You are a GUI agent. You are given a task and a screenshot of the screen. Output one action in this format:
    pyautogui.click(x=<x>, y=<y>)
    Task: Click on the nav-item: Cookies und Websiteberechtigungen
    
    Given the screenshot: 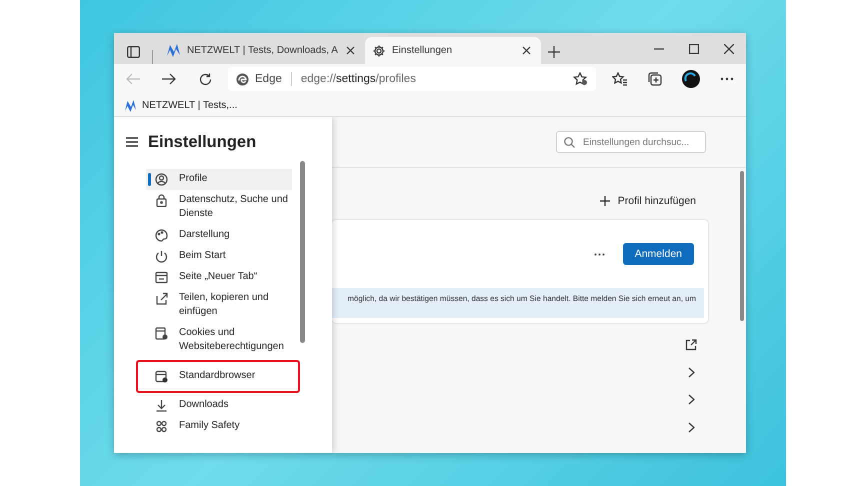 What is the action you would take?
    pyautogui.click(x=219, y=340)
    